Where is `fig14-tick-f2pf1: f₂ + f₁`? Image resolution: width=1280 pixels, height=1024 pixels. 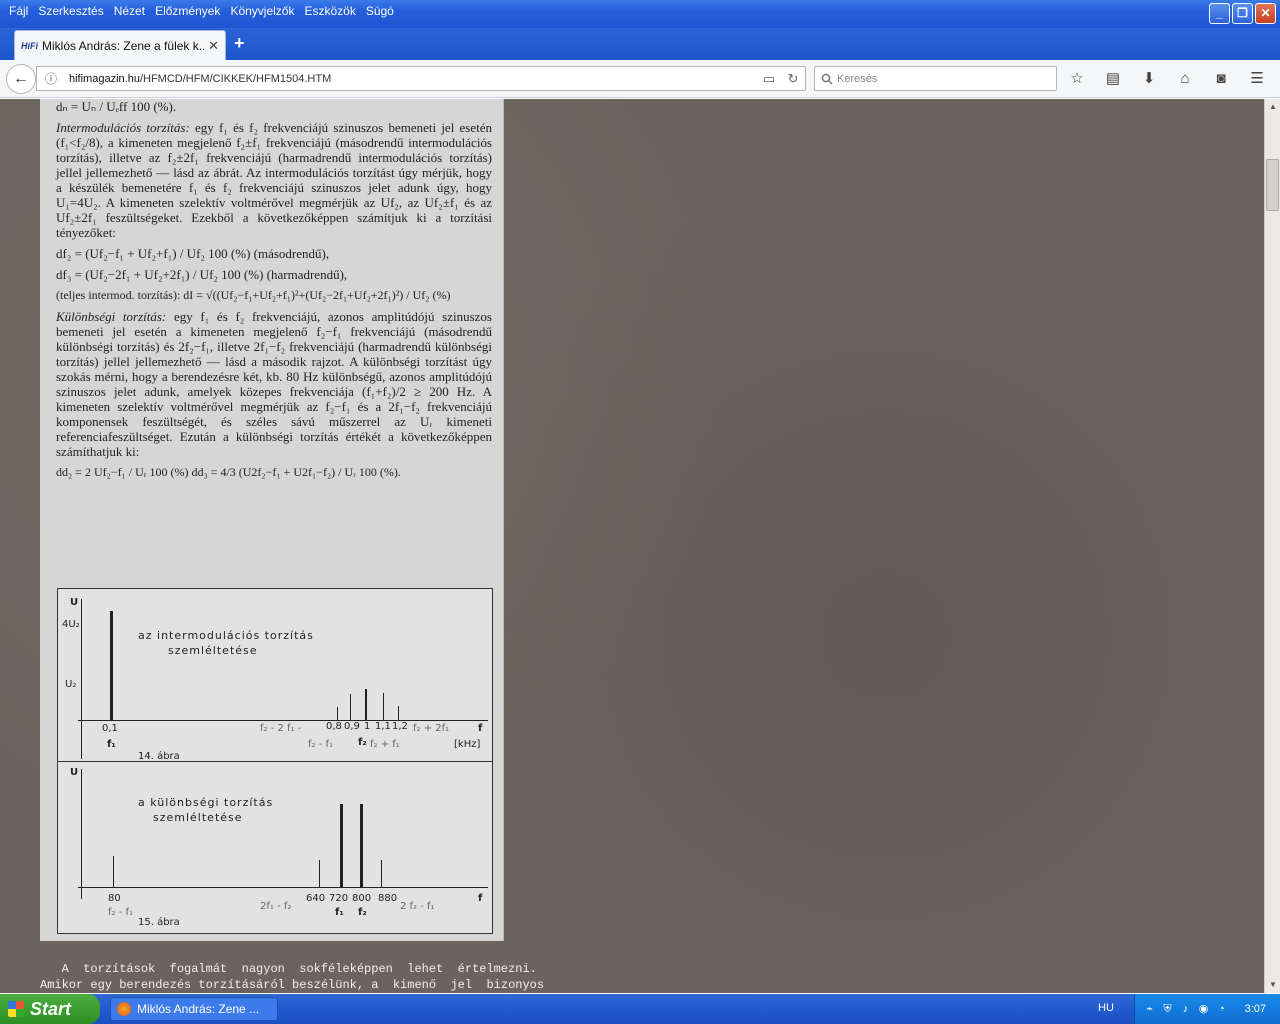 fig14-tick-f2pf1: f₂ + f₁ is located at coordinates (385, 744).